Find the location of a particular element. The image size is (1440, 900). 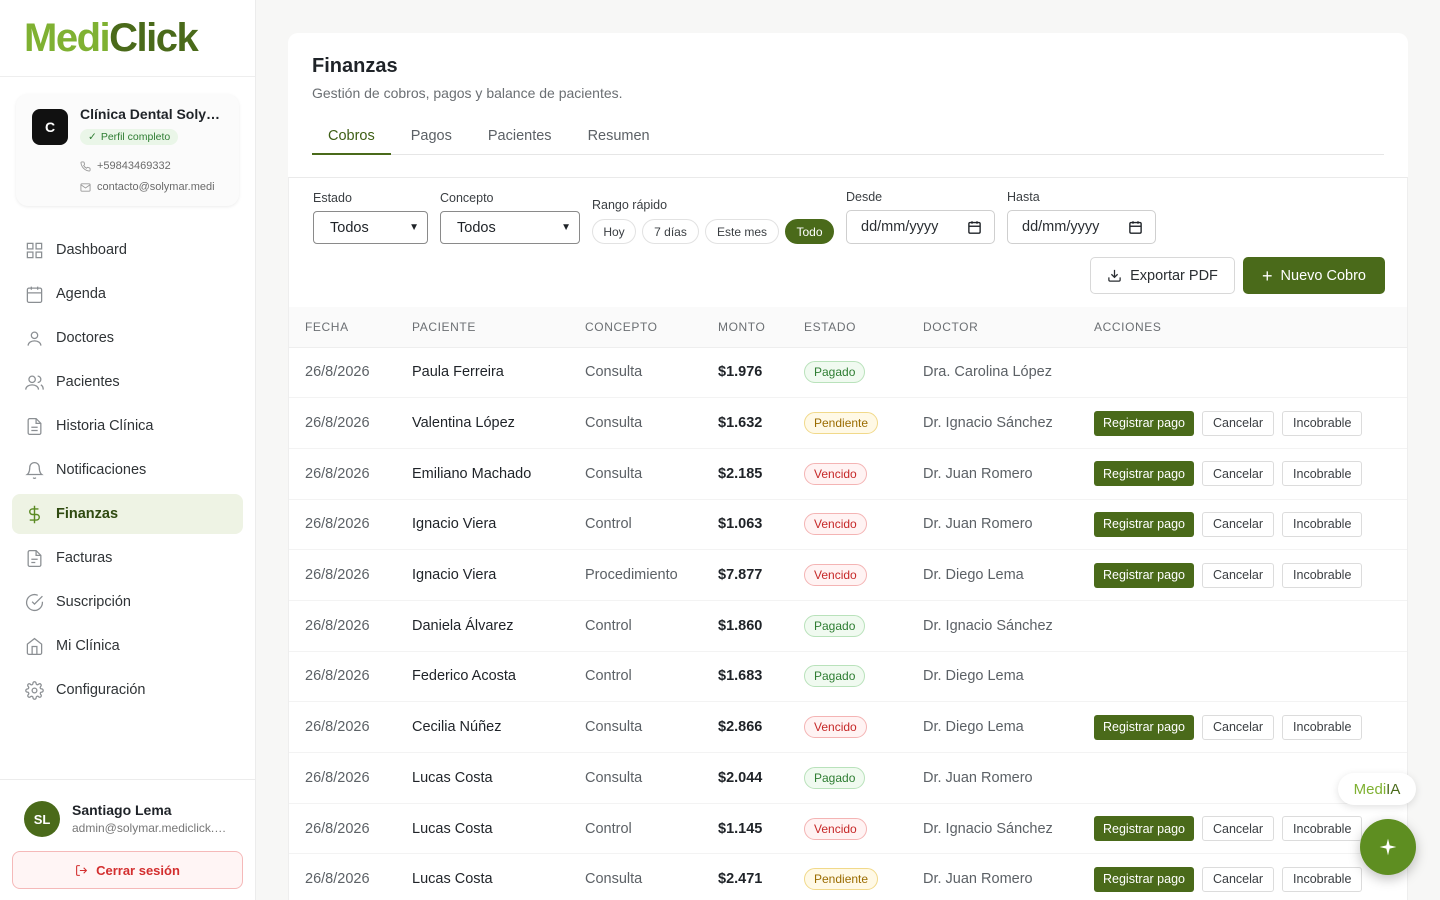

estado-value: Todos is located at coordinates (349, 227).